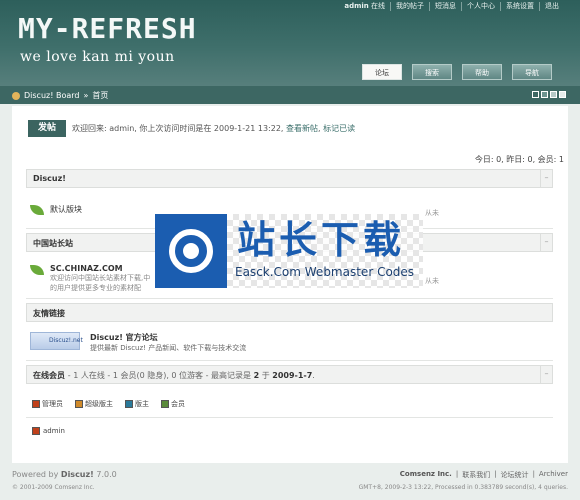  Describe the element at coordinates (364, 6) in the screenshot. I see `topnav-user: admin 在线` at that location.